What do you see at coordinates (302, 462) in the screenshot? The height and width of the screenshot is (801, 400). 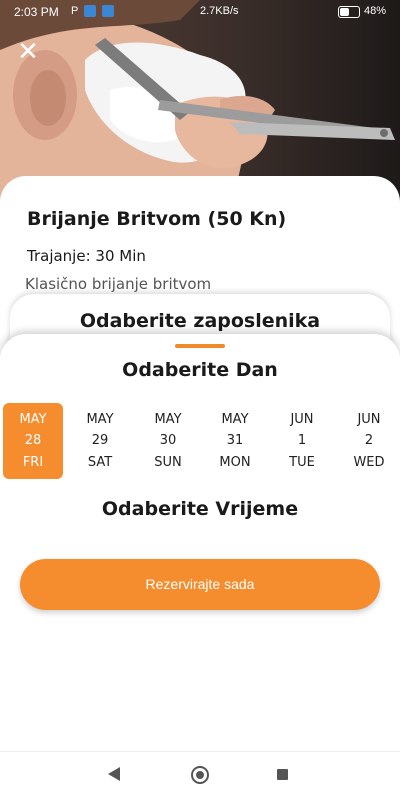 I see `day-weekday: TUE` at bounding box center [302, 462].